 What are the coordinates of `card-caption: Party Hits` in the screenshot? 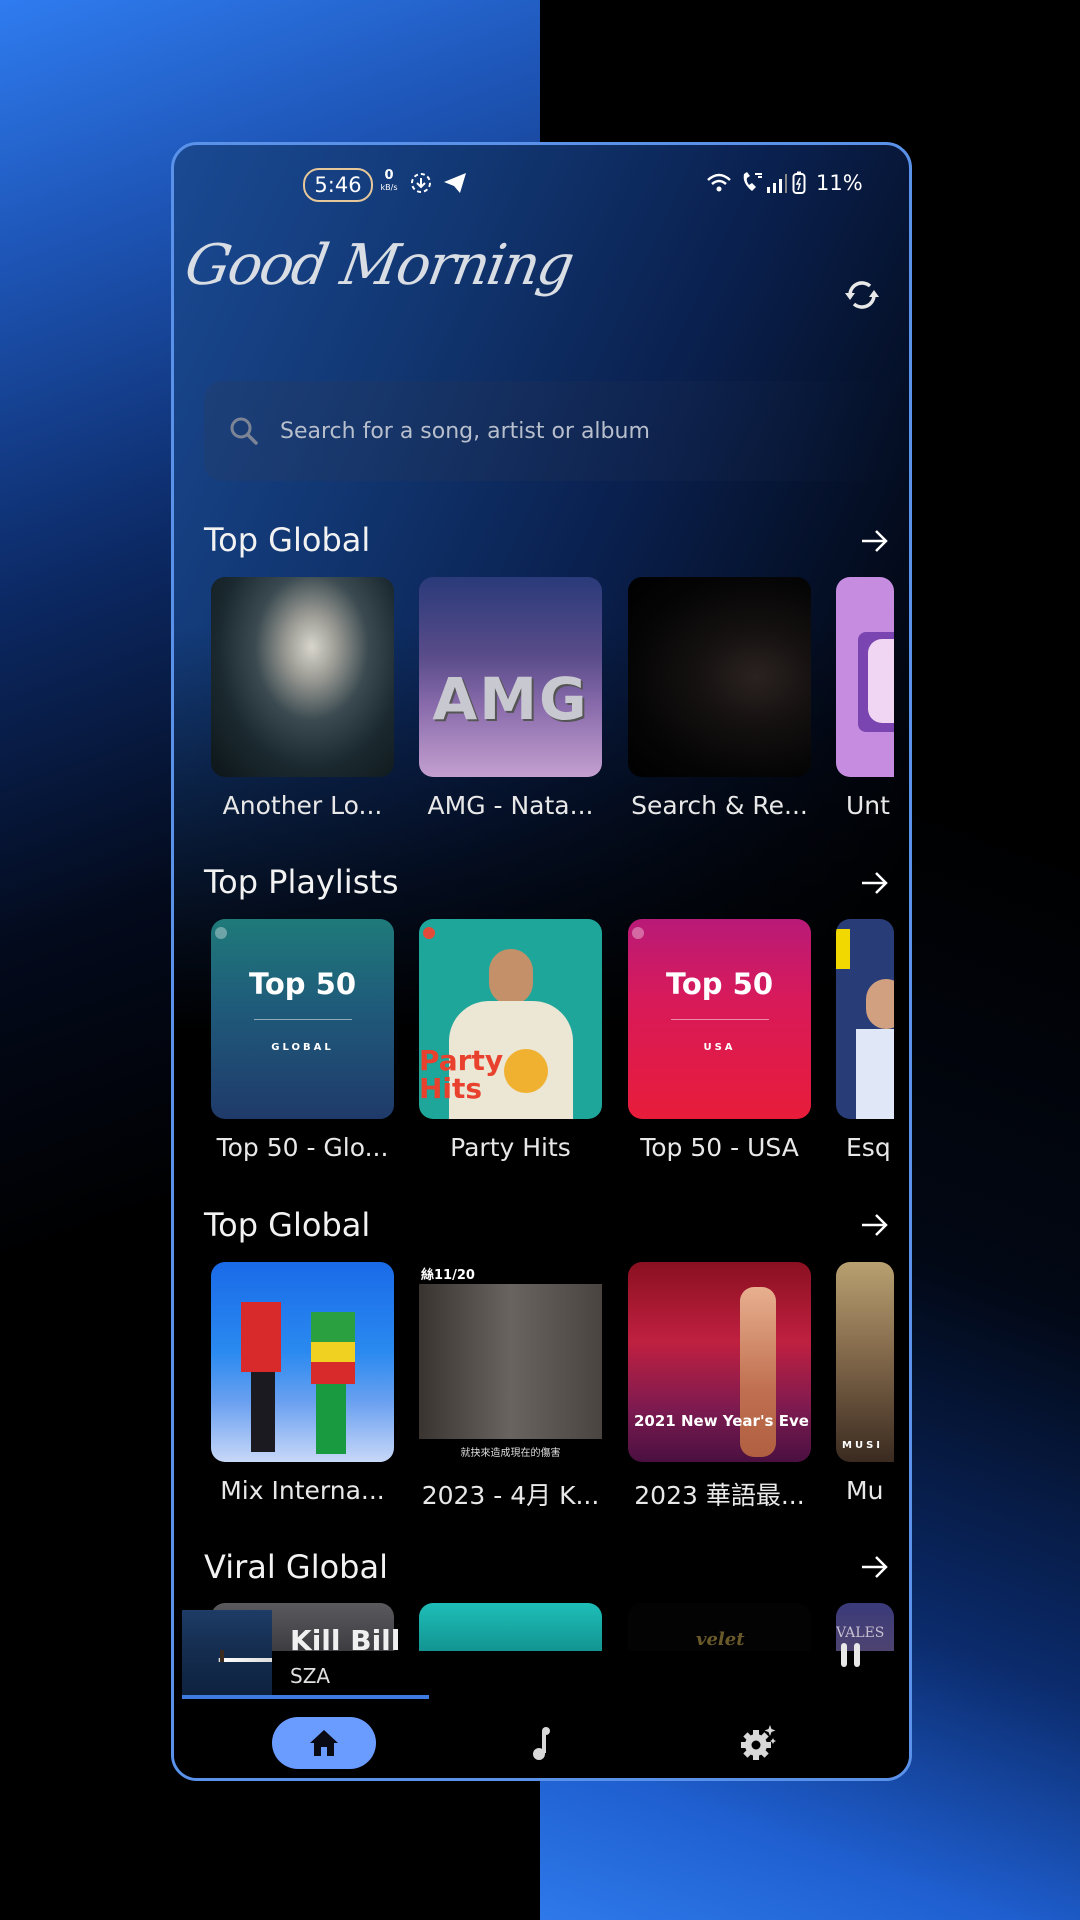 It's located at (510, 1147).